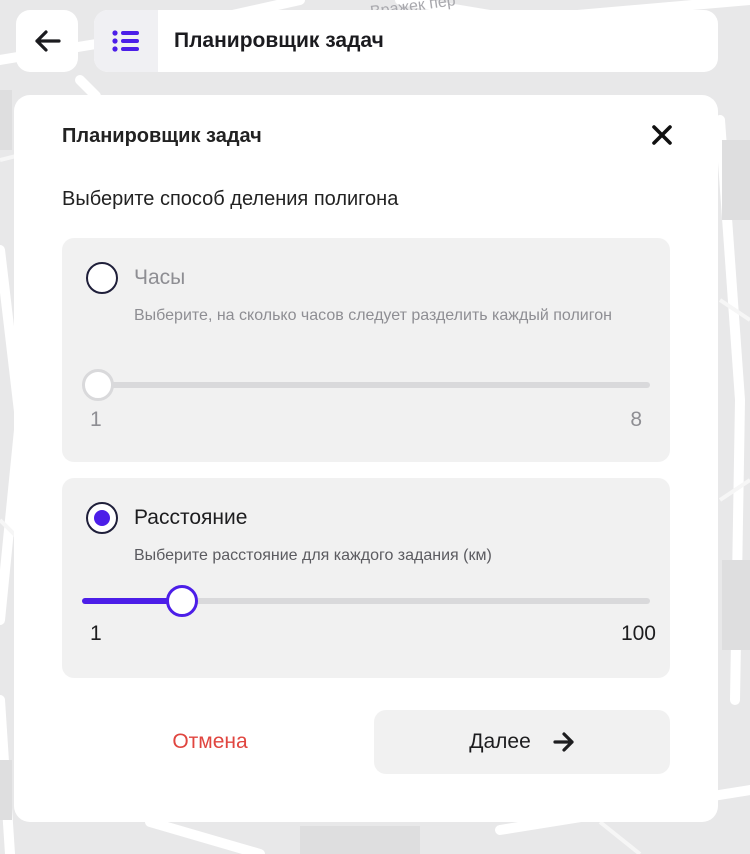 Image resolution: width=750 pixels, height=854 pixels. What do you see at coordinates (96, 419) in the screenshot?
I see `hours-min-value: 1` at bounding box center [96, 419].